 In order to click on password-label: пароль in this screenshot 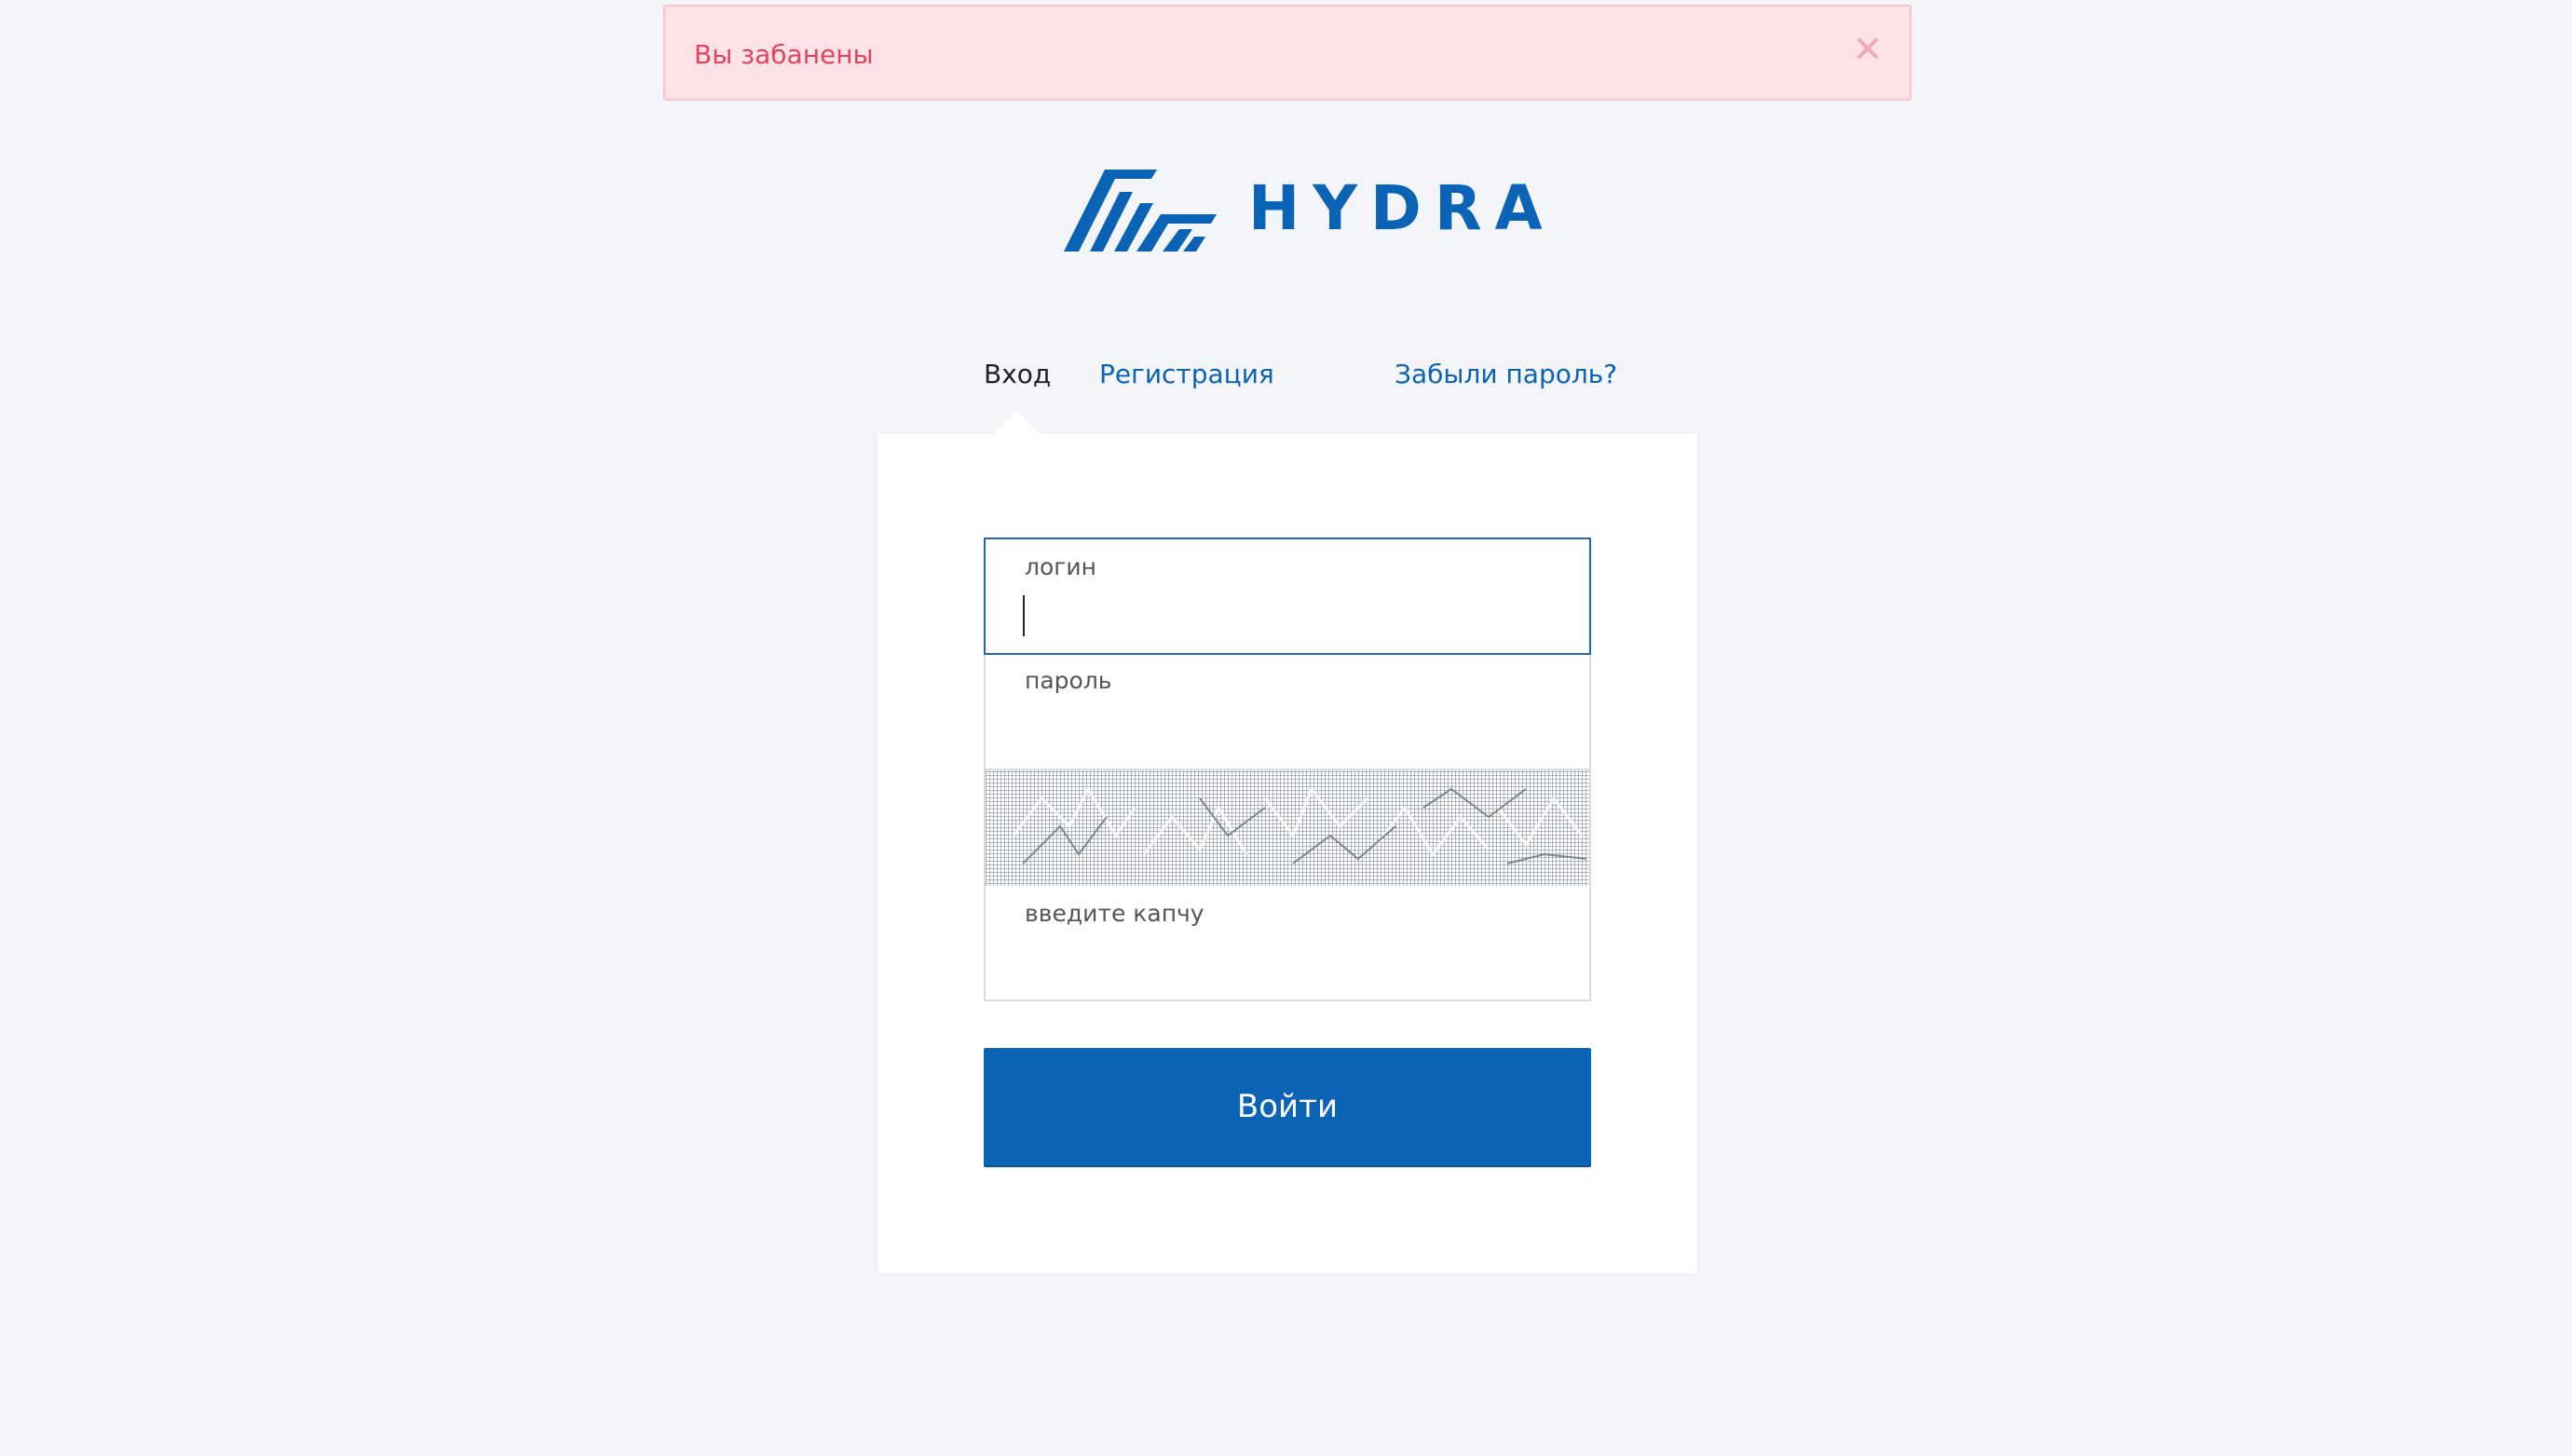, I will do `click(1068, 680)`.